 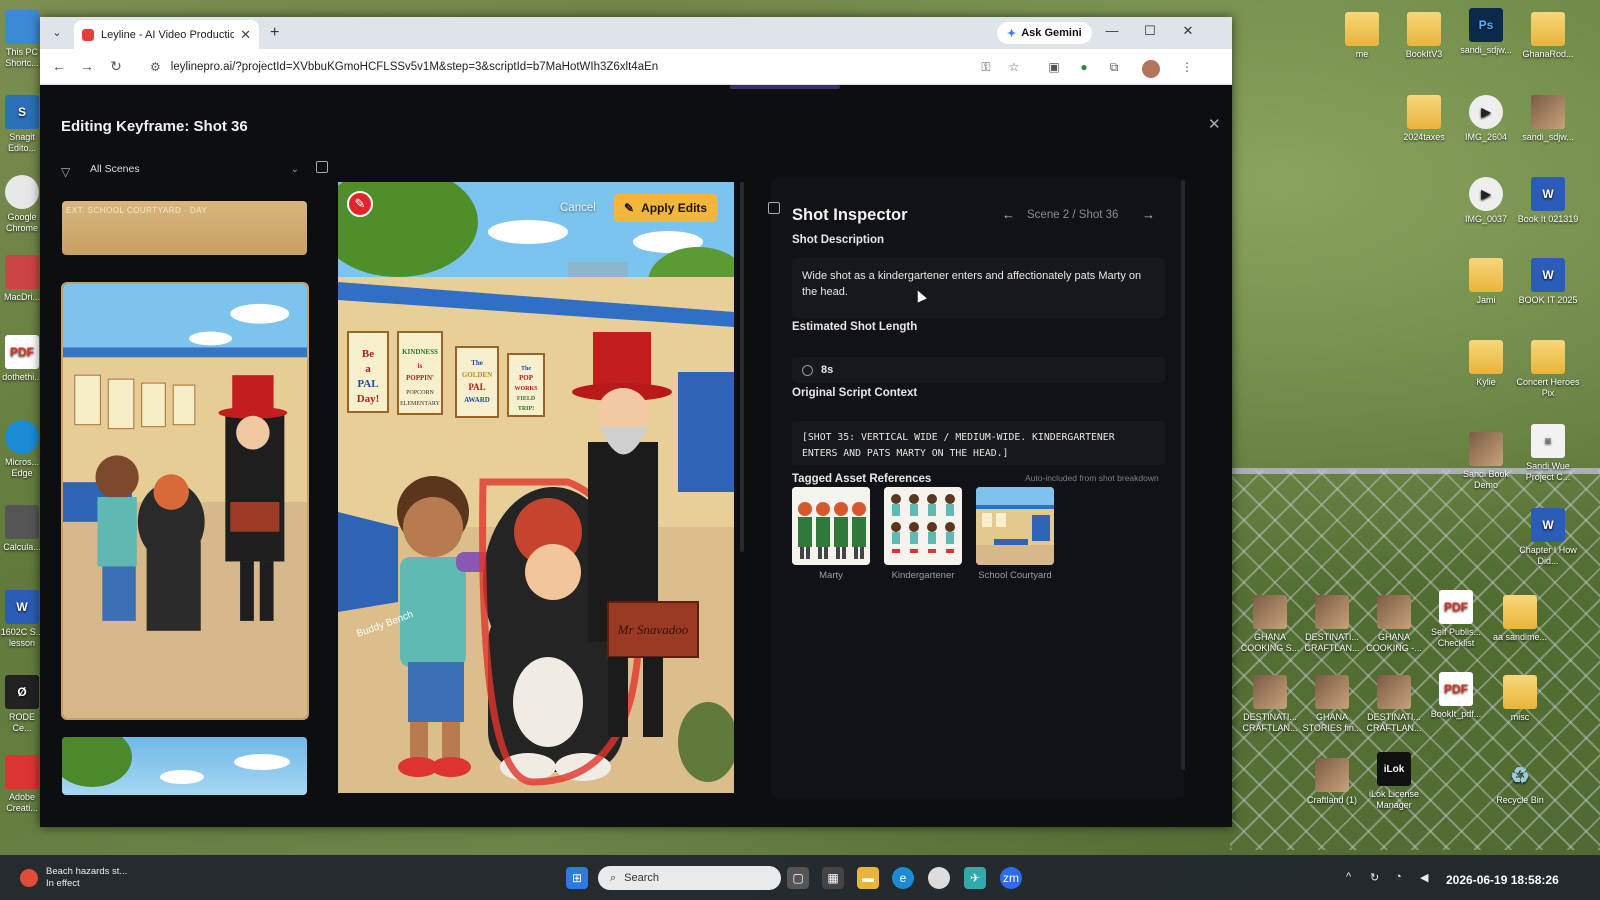 What do you see at coordinates (1486, 119) in the screenshot?
I see `desktop-icon: ▶ IMG_2604` at bounding box center [1486, 119].